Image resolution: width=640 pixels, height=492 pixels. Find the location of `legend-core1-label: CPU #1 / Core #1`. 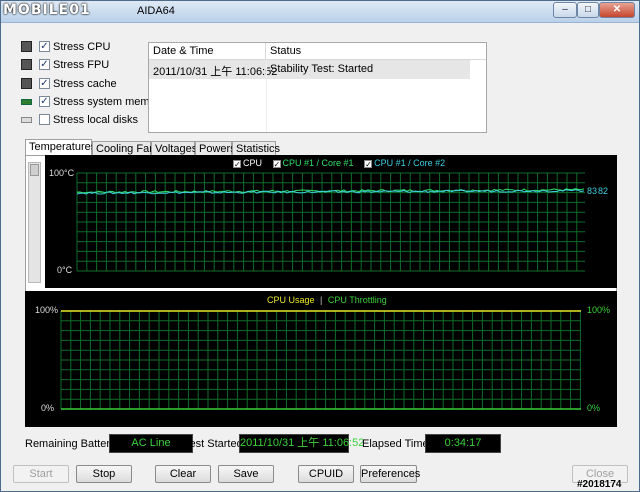

legend-core1-label: CPU #1 / Core #1 is located at coordinates (318, 163).